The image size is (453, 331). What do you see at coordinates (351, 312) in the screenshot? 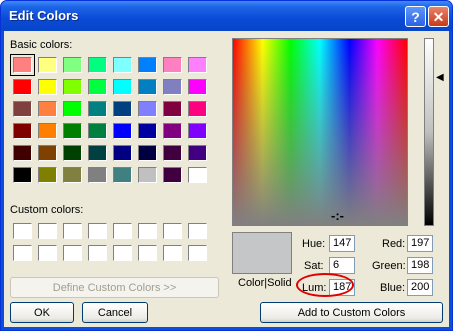
I see `add-to-custom-colors-button: Add to Custom Colors` at bounding box center [351, 312].